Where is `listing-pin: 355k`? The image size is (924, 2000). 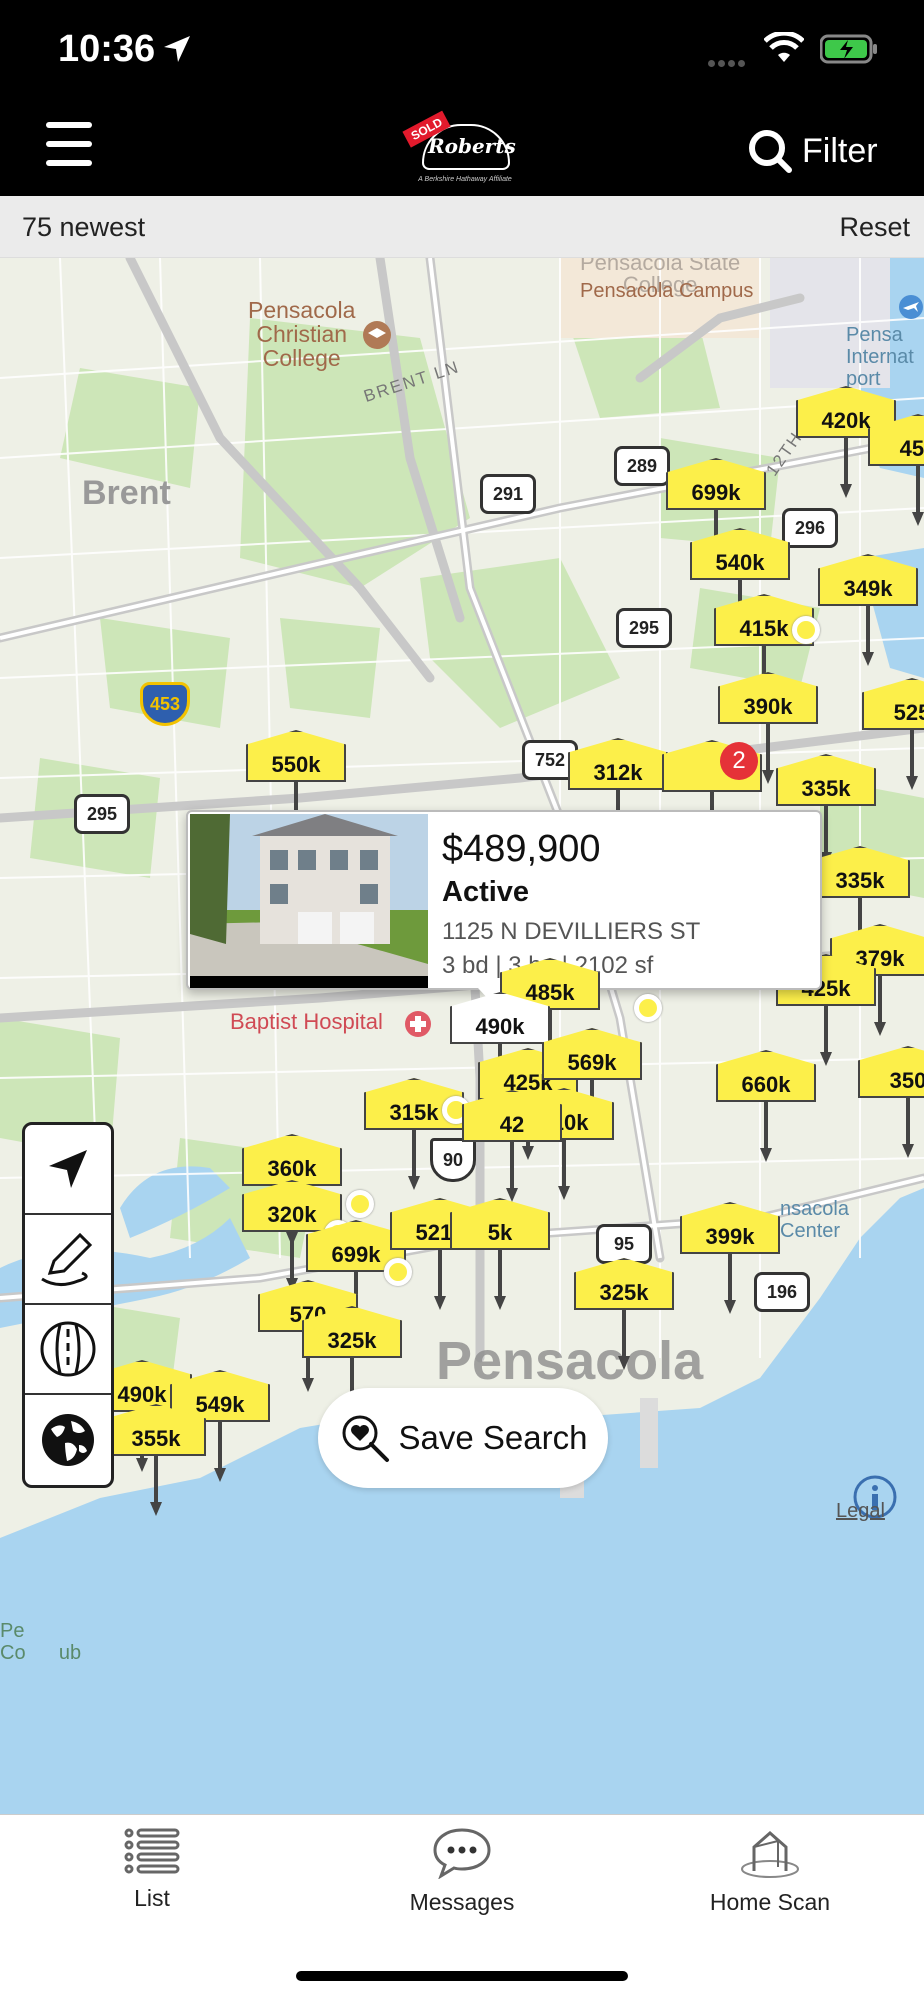 listing-pin: 355k is located at coordinates (156, 1464).